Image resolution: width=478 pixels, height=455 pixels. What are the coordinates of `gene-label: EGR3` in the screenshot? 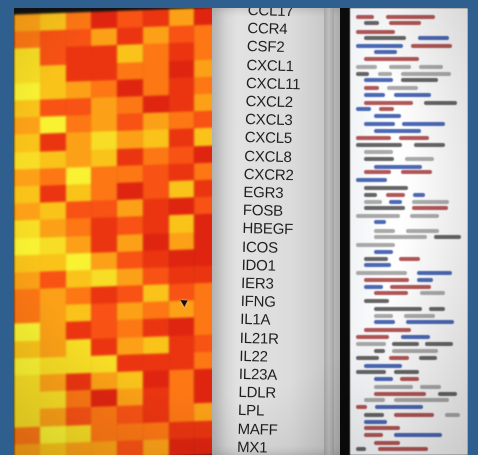 It's located at (263, 192).